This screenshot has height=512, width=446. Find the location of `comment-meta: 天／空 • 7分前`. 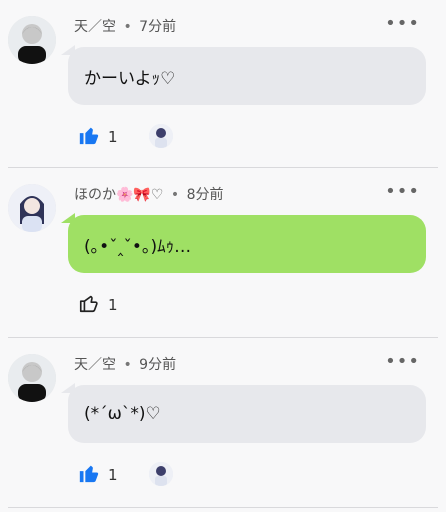

comment-meta: 天／空 • 7分前 is located at coordinates (125, 26).